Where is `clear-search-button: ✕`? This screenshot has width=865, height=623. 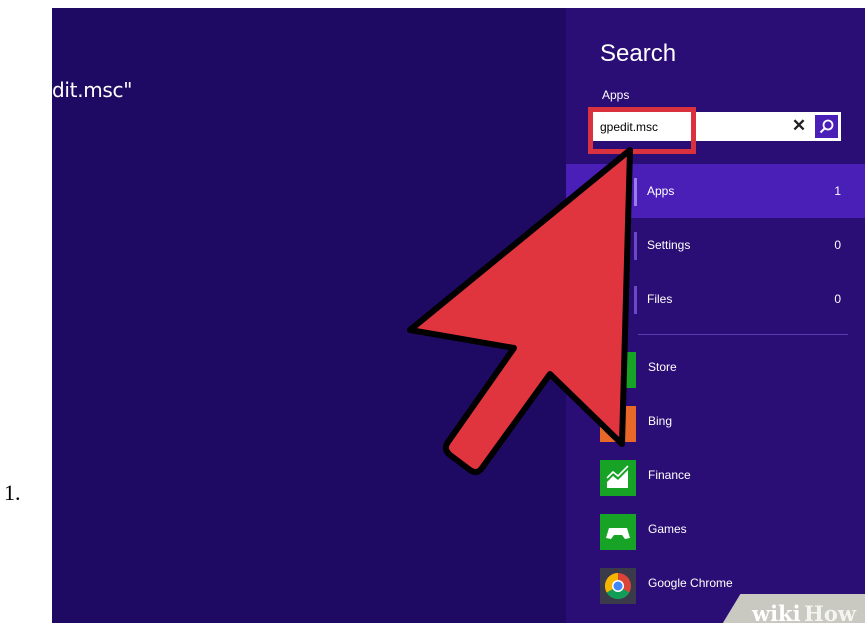
clear-search-button: ✕ is located at coordinates (799, 126).